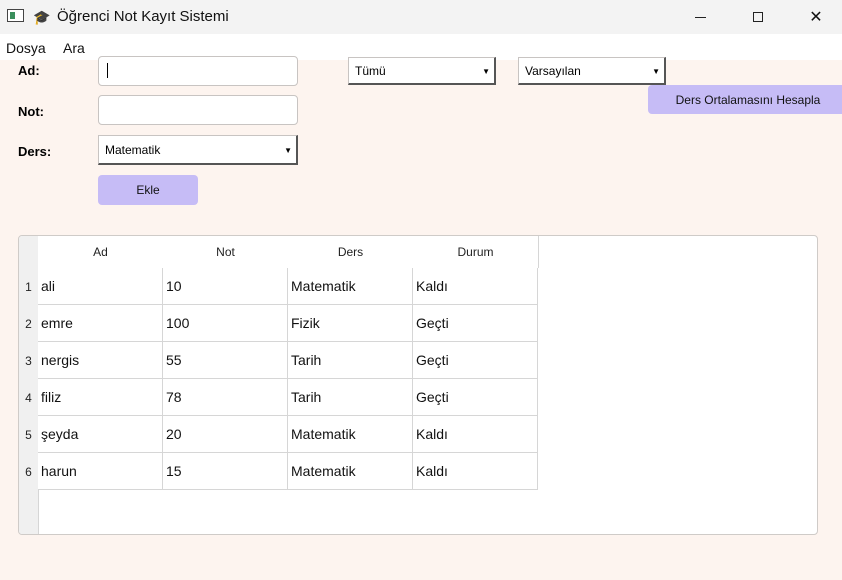 The width and height of the screenshot is (842, 580). Describe the element at coordinates (225, 286) in the screenshot. I see `cell-not: 10` at that location.